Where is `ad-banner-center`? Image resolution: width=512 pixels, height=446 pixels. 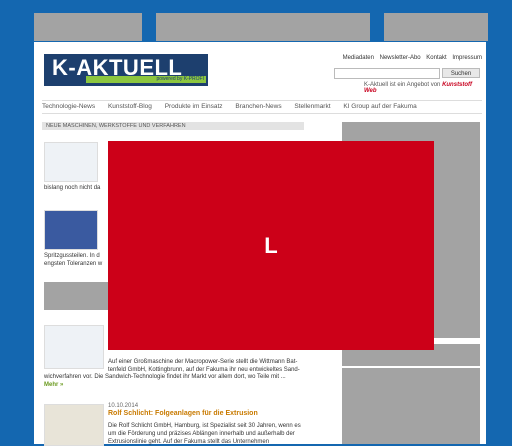
ad-banner-center is located at coordinates (263, 27).